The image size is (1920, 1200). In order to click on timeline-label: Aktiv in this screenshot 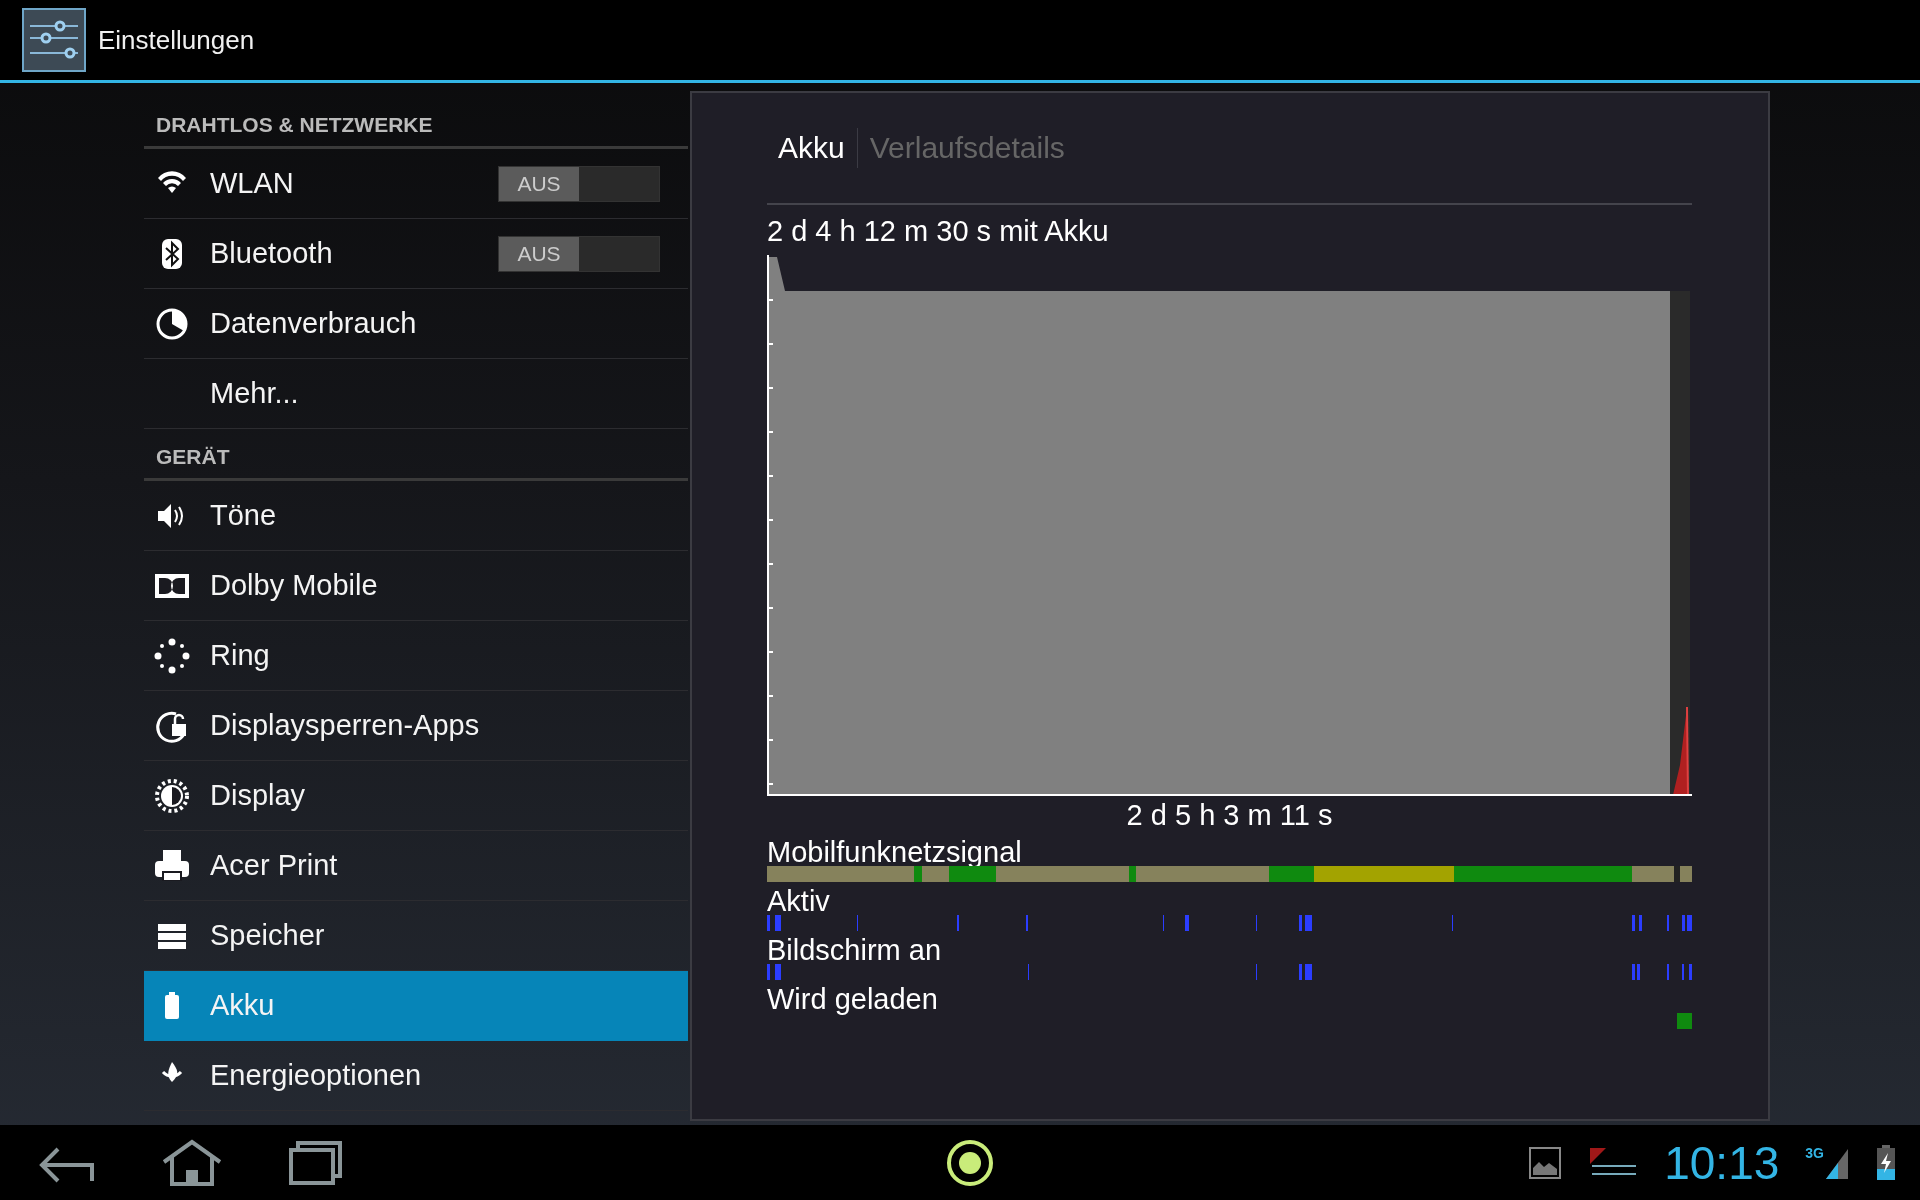, I will do `click(799, 901)`.